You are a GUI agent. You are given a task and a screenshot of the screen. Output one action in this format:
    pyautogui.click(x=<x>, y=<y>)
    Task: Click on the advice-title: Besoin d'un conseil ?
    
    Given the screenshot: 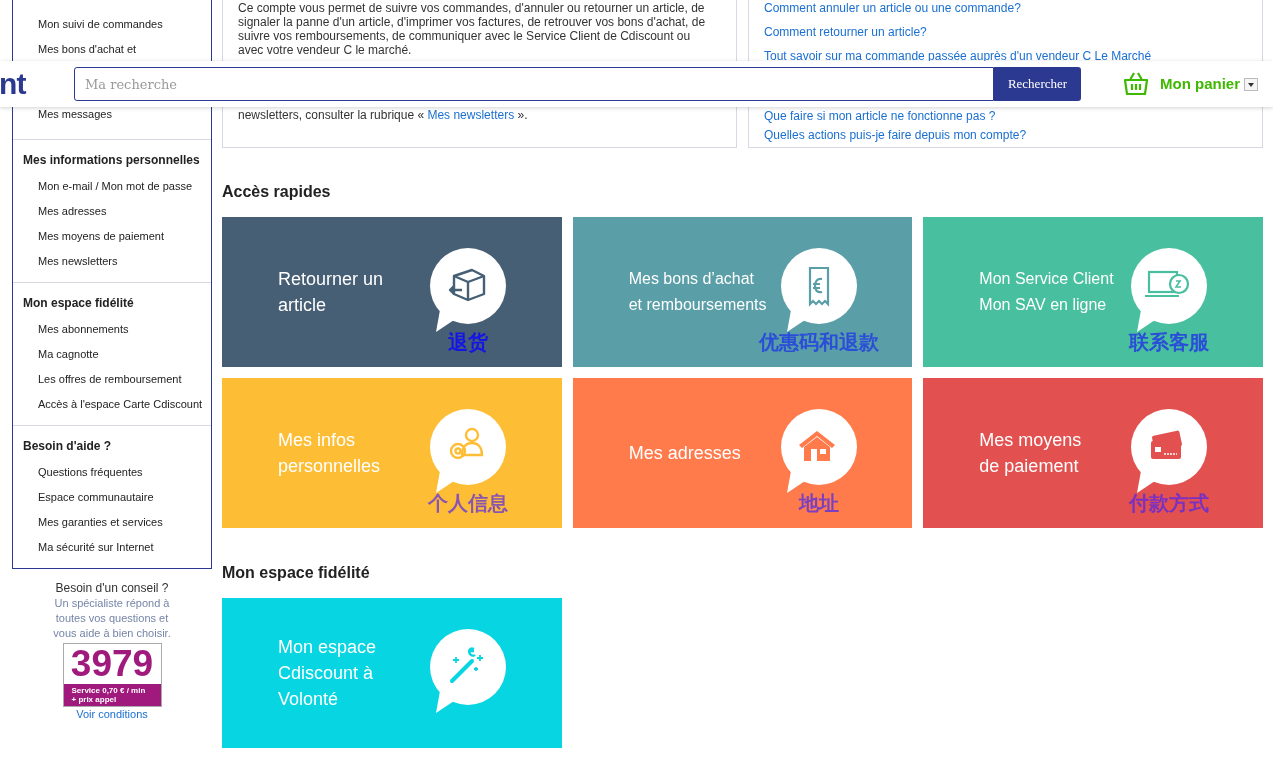 What is the action you would take?
    pyautogui.click(x=112, y=588)
    